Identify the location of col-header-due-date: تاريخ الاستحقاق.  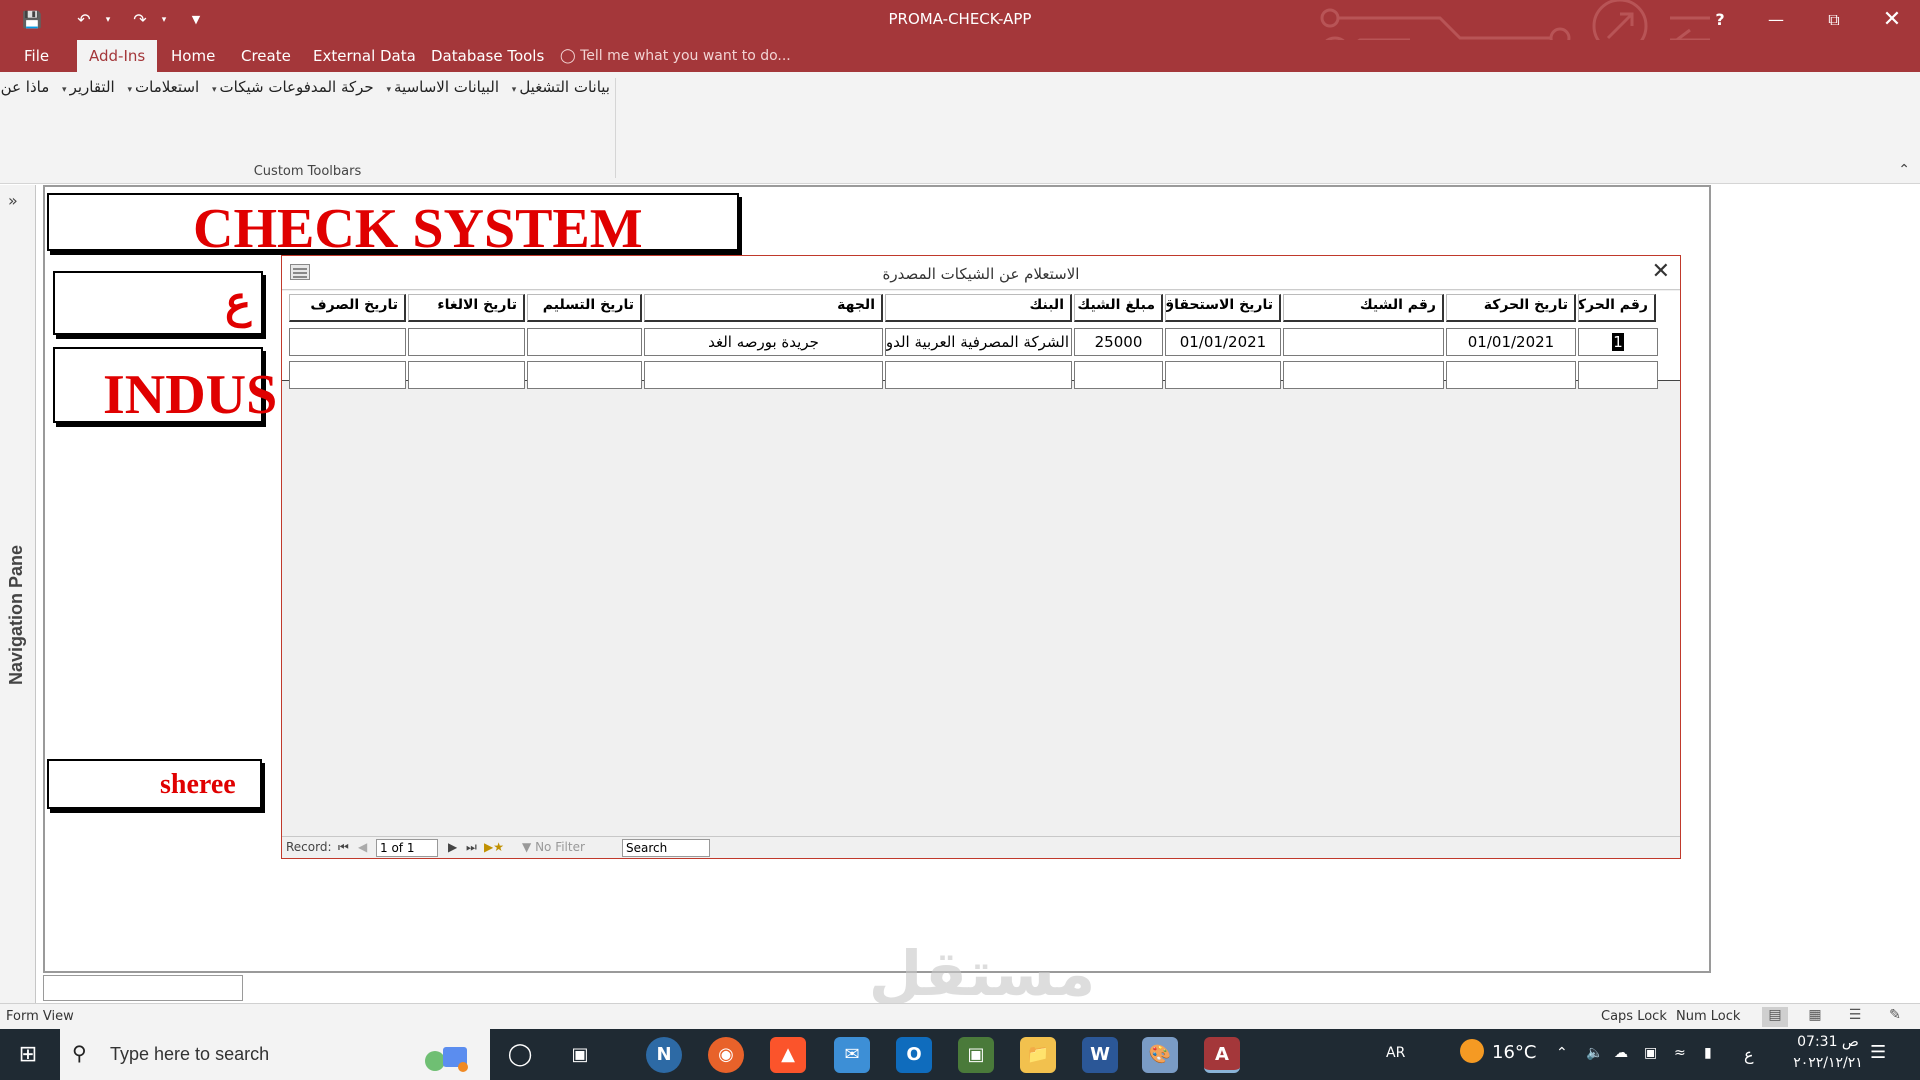
(1223, 308).